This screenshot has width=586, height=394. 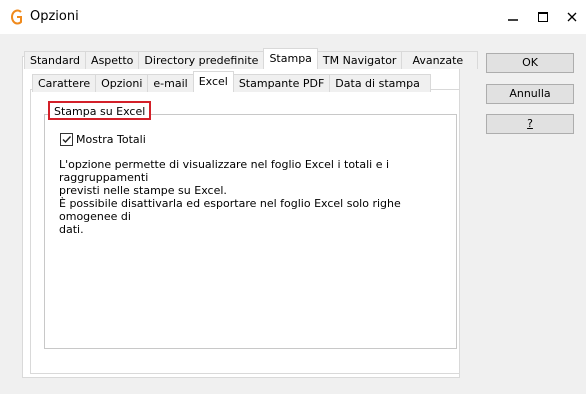 What do you see at coordinates (170, 83) in the screenshot?
I see `tab-email: e-mail` at bounding box center [170, 83].